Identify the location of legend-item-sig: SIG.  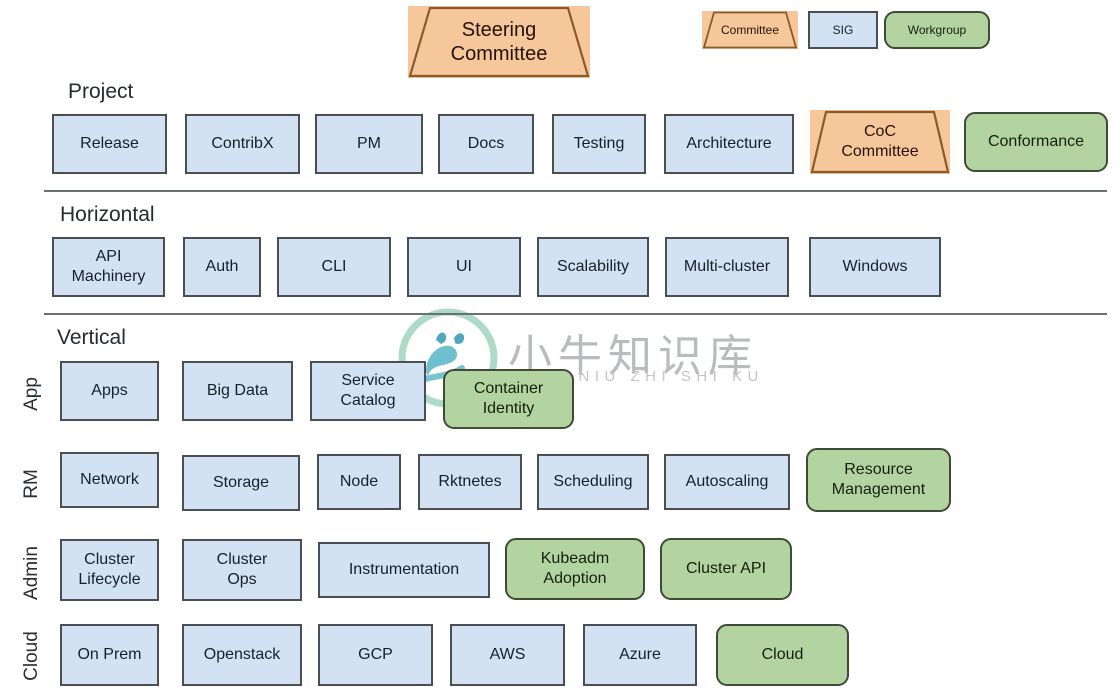
(843, 30).